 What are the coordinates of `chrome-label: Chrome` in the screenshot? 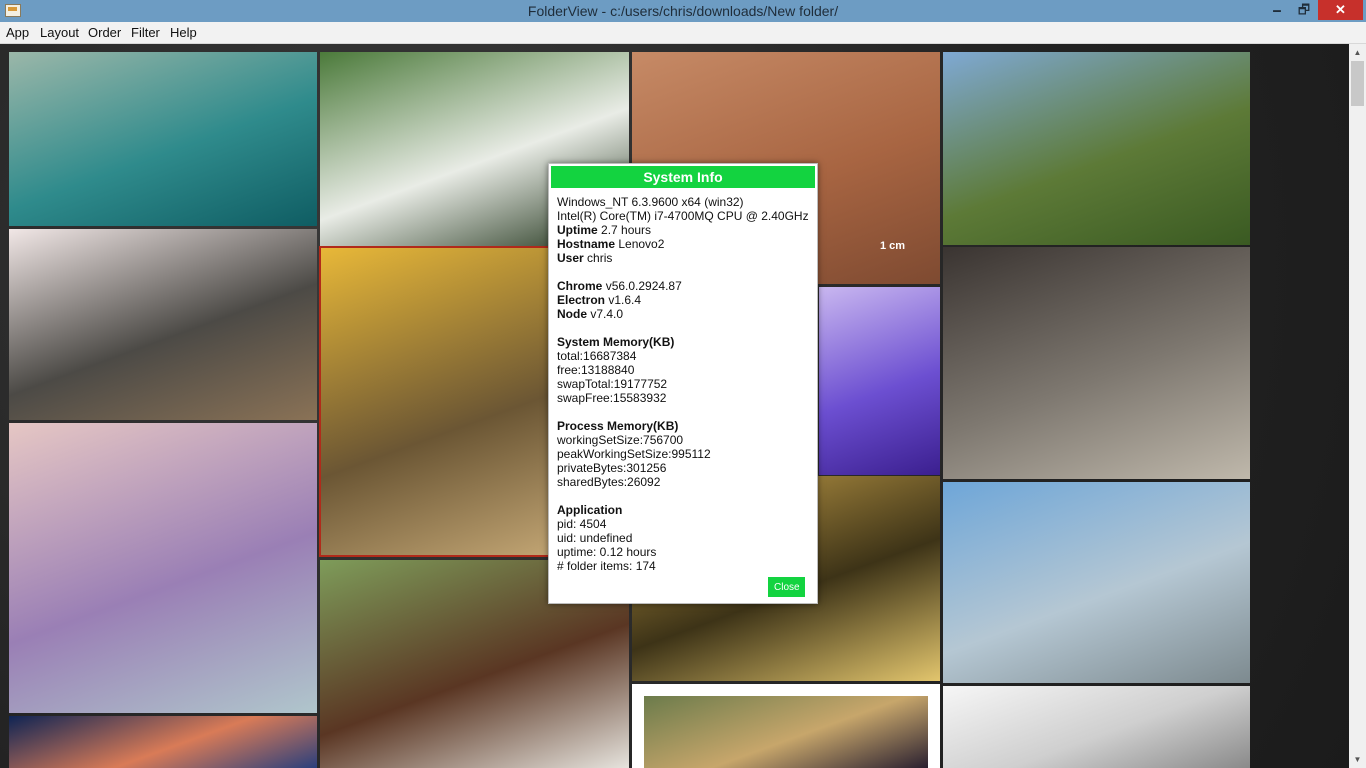 It's located at (580, 286).